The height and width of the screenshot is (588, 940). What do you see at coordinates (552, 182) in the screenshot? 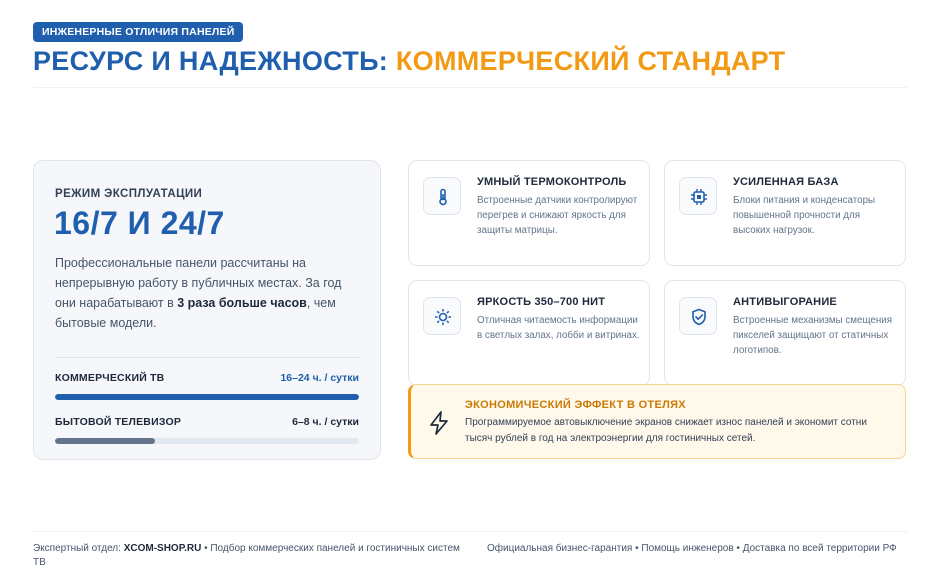
I see `feature-title: УМНЫЙ ТЕРМОКОНТРОЛЬ` at bounding box center [552, 182].